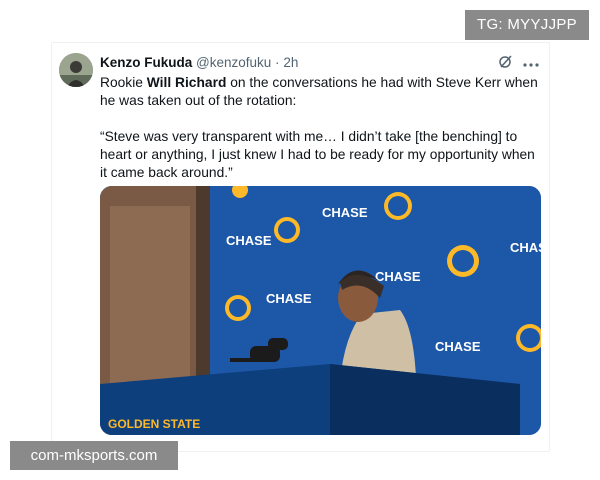 This screenshot has height=480, width=600. What do you see at coordinates (290, 62) in the screenshot?
I see `tweet-time: 2h` at bounding box center [290, 62].